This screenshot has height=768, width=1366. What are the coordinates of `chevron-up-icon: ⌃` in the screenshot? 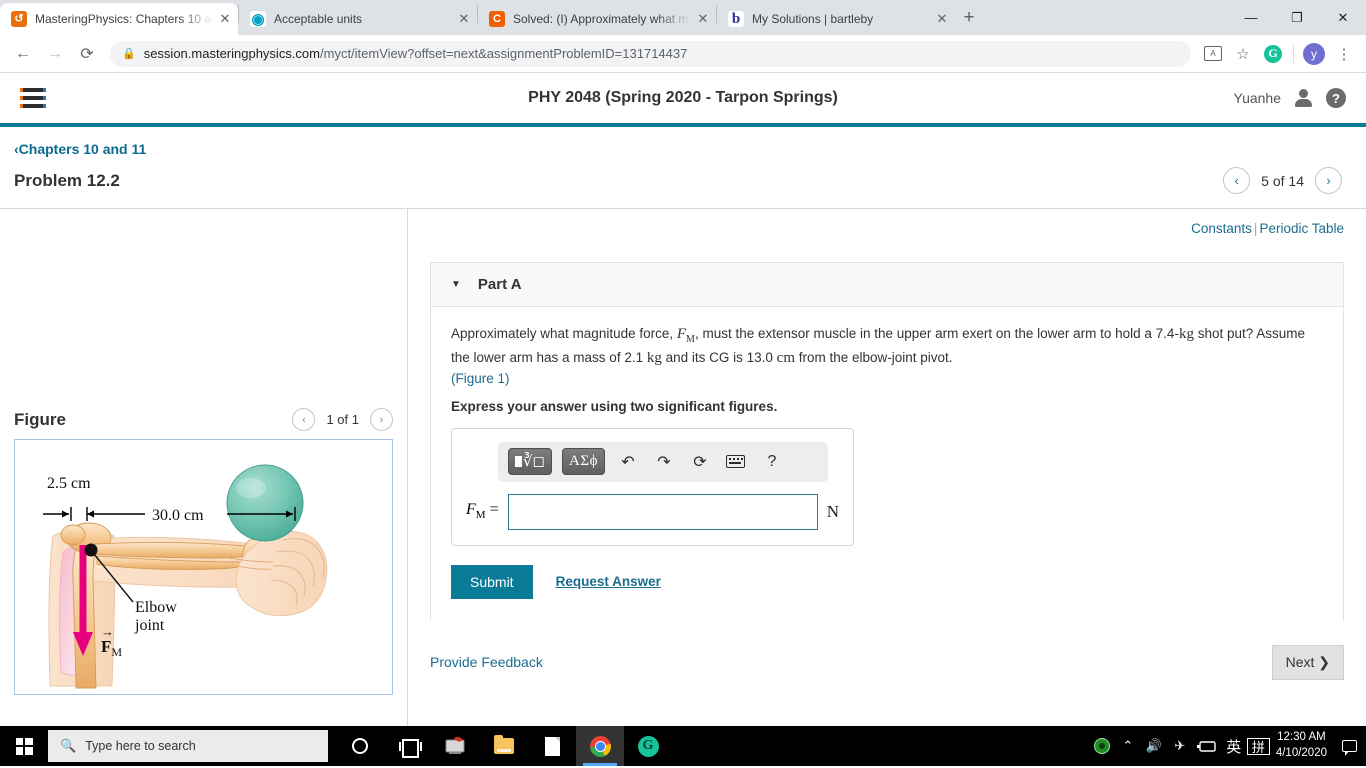 It's located at (1128, 746).